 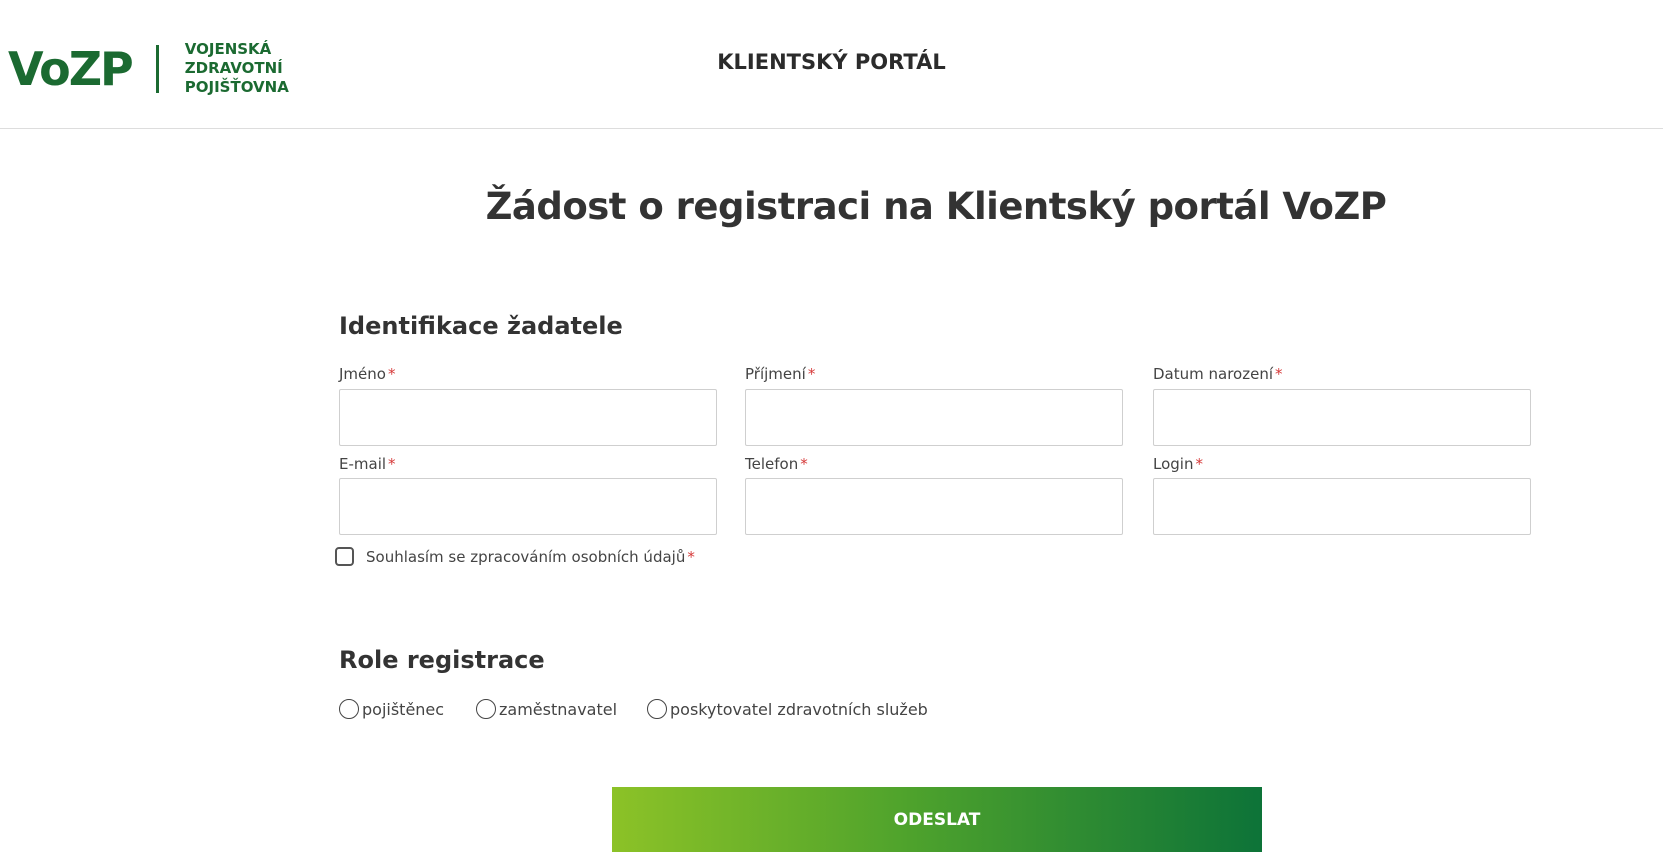 What do you see at coordinates (937, 819) in the screenshot?
I see `submit-button: ODESLAT` at bounding box center [937, 819].